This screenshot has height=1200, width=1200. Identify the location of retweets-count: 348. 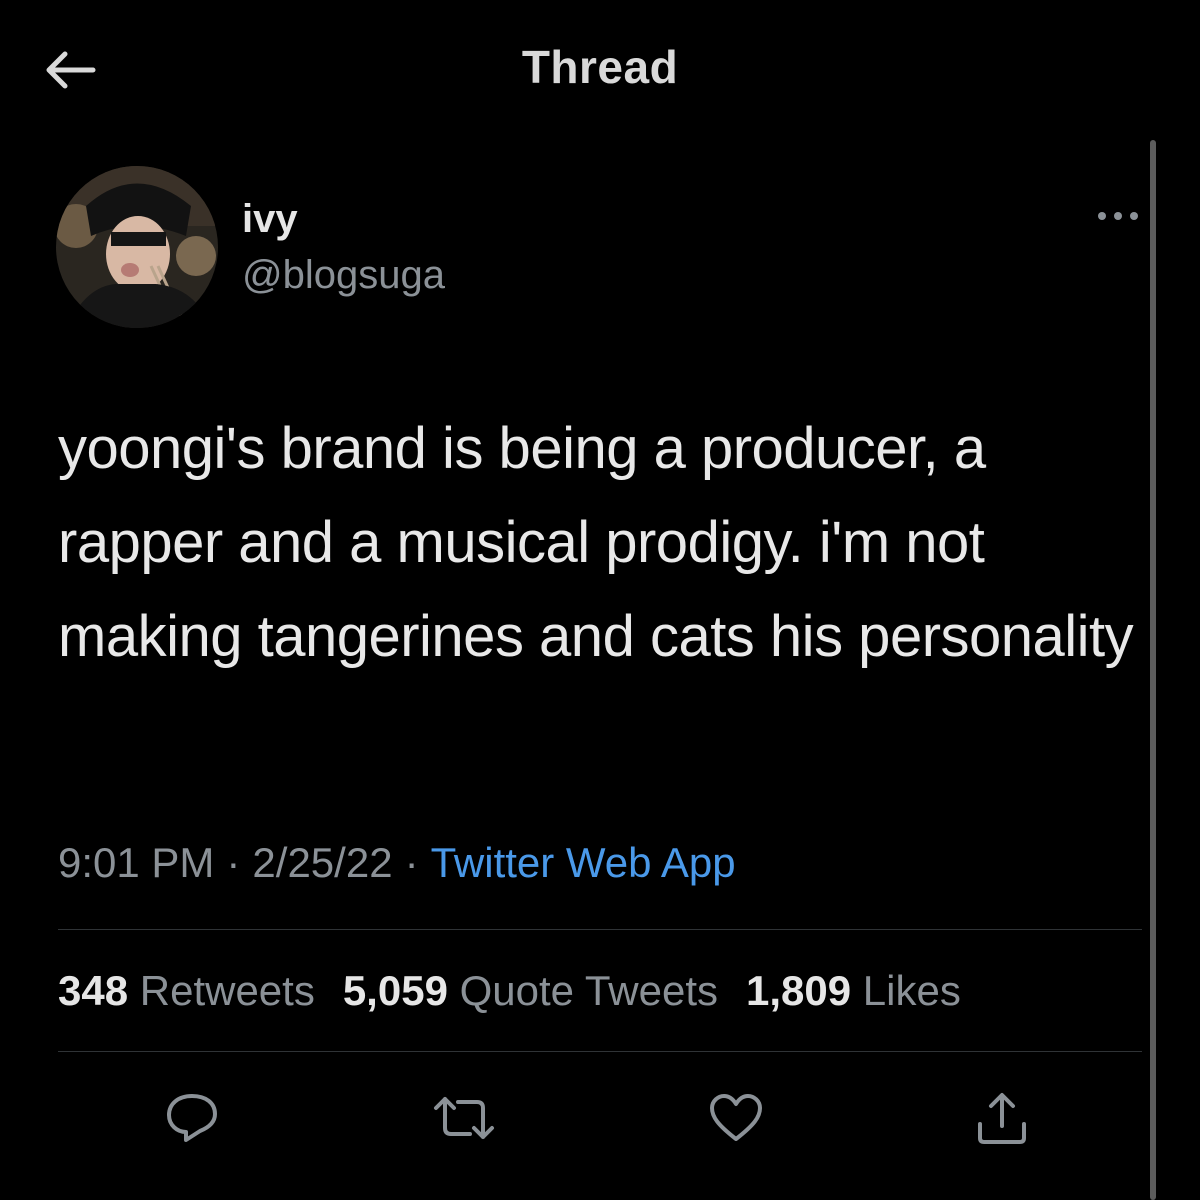
(93, 990).